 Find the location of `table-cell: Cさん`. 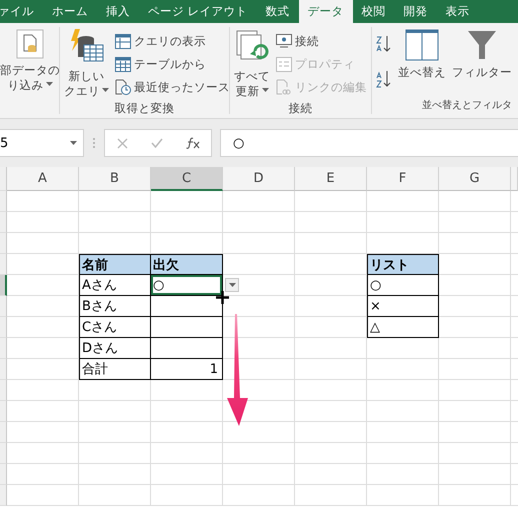

table-cell: Cさん is located at coordinates (115, 327).